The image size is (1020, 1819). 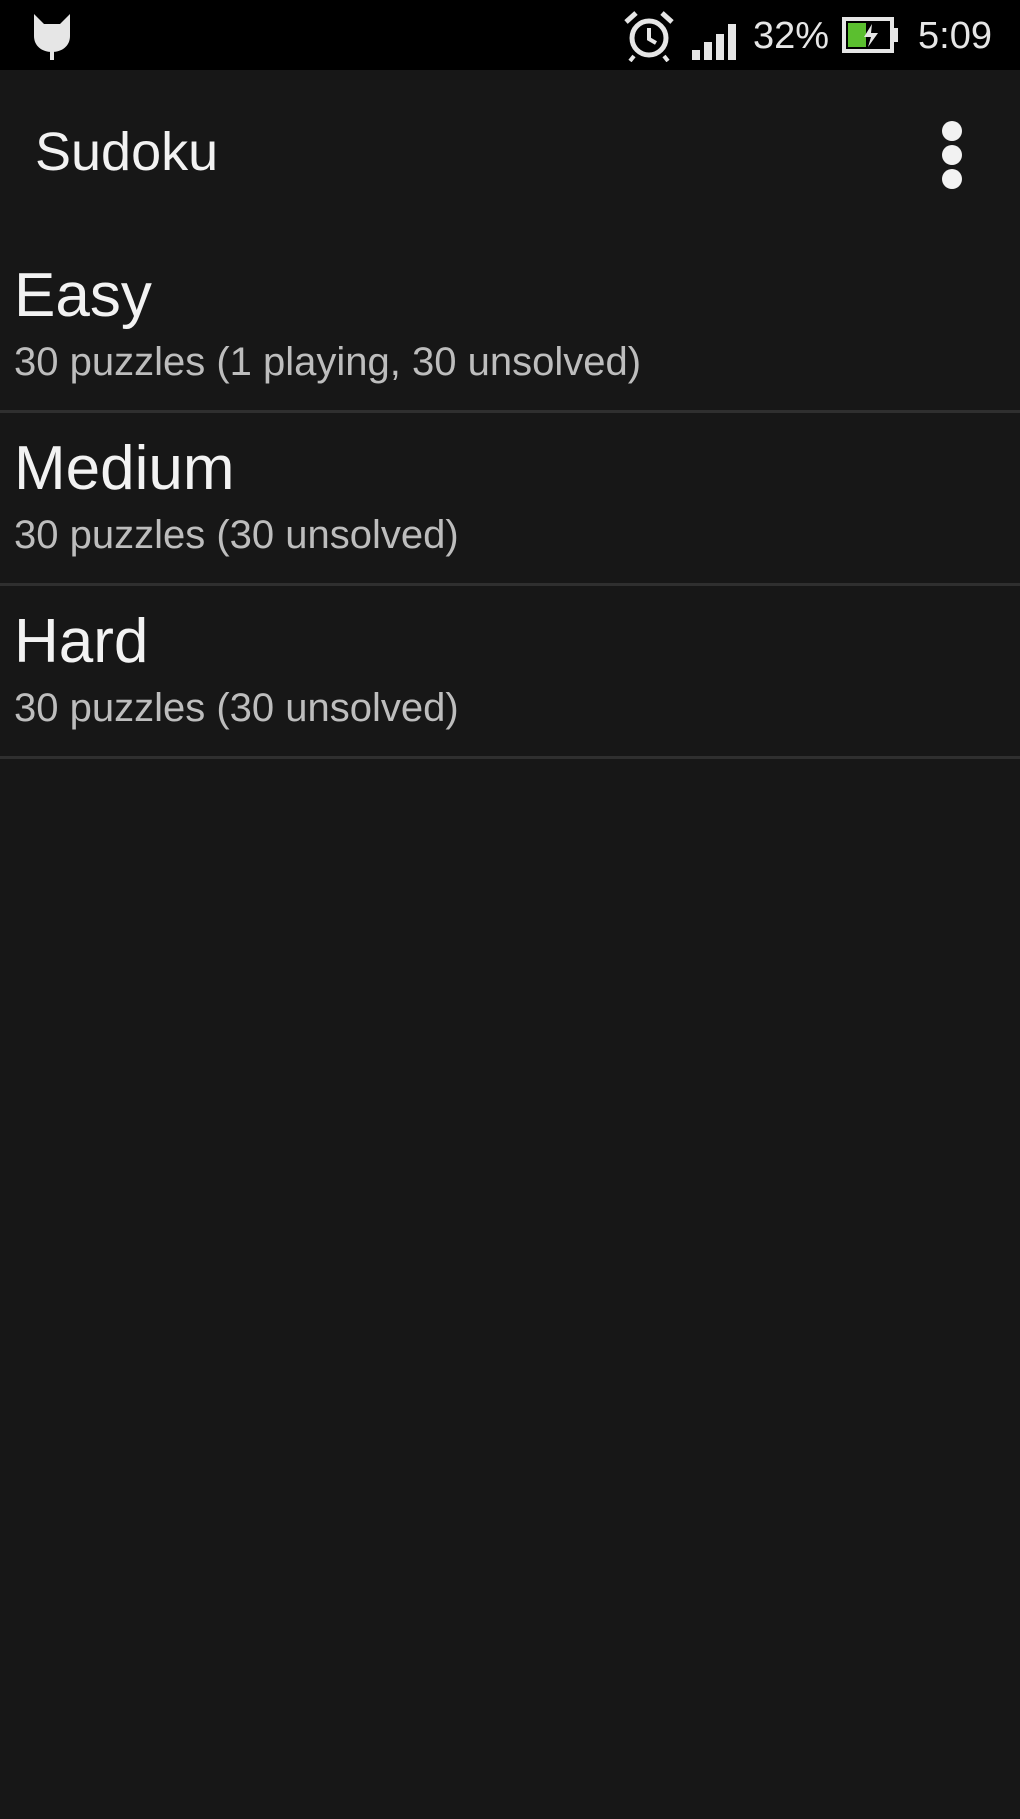 I want to click on cell-signal-icon, so click(x=714, y=42).